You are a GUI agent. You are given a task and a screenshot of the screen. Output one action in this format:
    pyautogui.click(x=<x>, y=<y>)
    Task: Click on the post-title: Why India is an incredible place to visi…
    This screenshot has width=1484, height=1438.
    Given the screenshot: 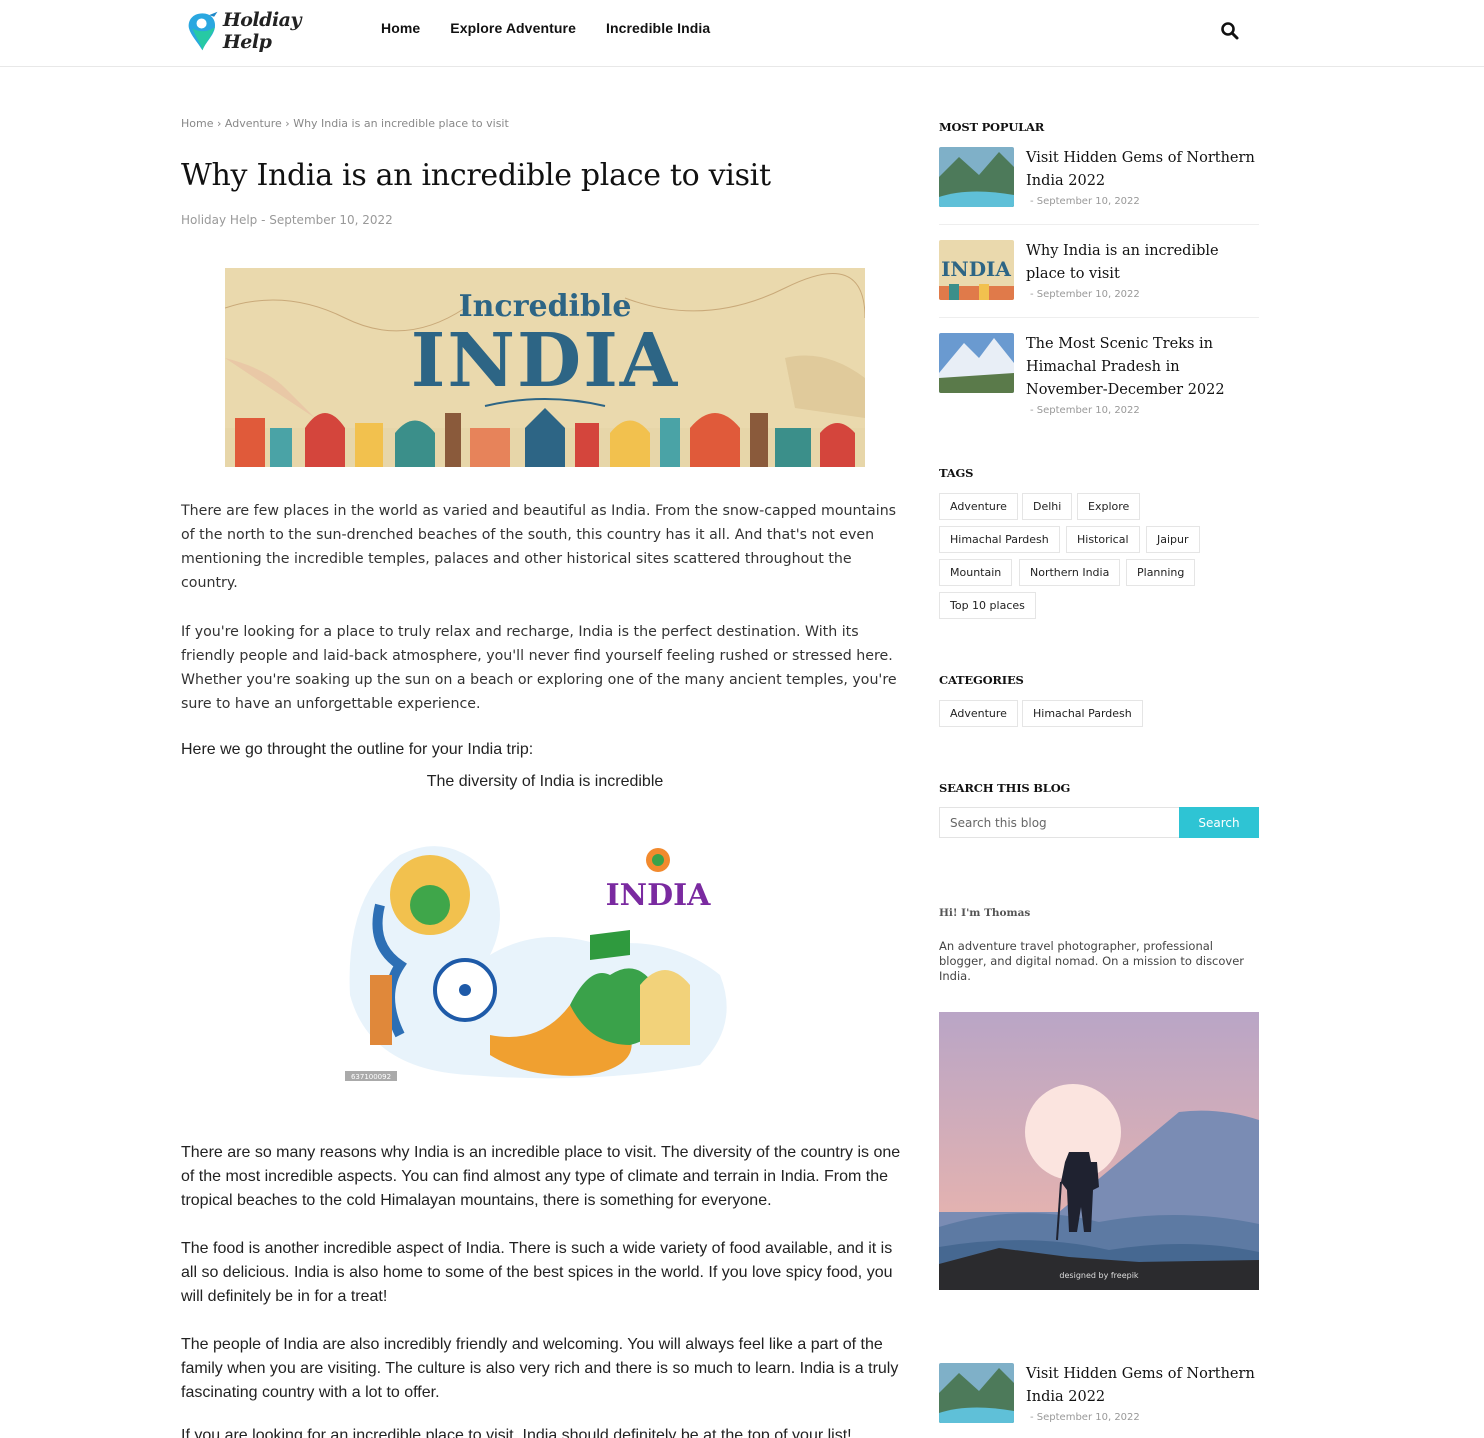 What is the action you would take?
    pyautogui.click(x=476, y=175)
    